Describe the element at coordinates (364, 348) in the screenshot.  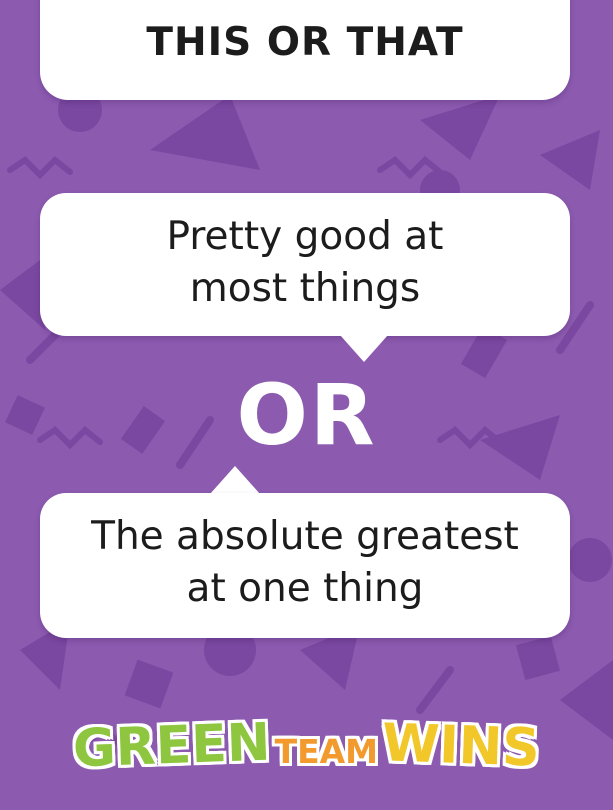
I see `option-a-bubble-tail` at that location.